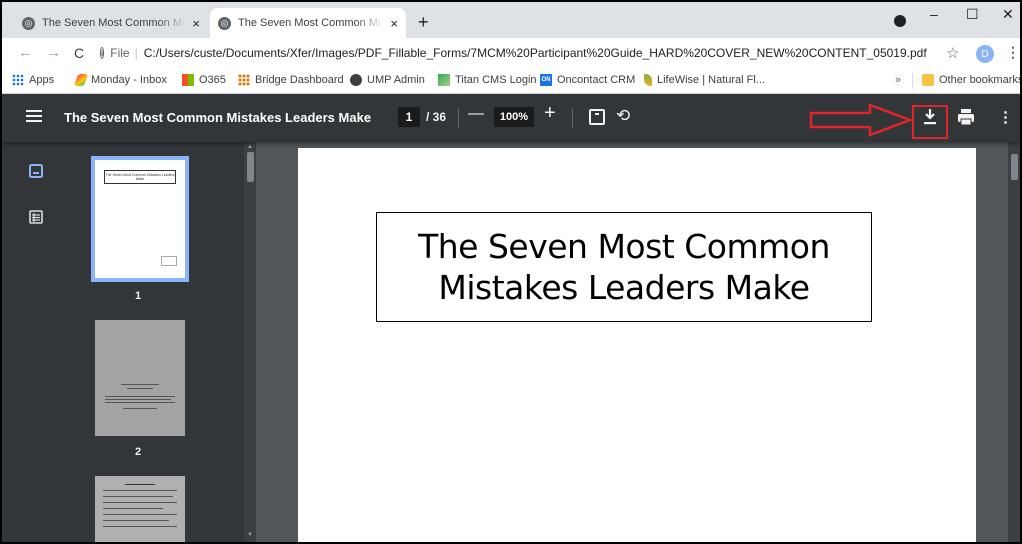  I want to click on bookmark-bridge: Bridge Dashboard, so click(291, 80).